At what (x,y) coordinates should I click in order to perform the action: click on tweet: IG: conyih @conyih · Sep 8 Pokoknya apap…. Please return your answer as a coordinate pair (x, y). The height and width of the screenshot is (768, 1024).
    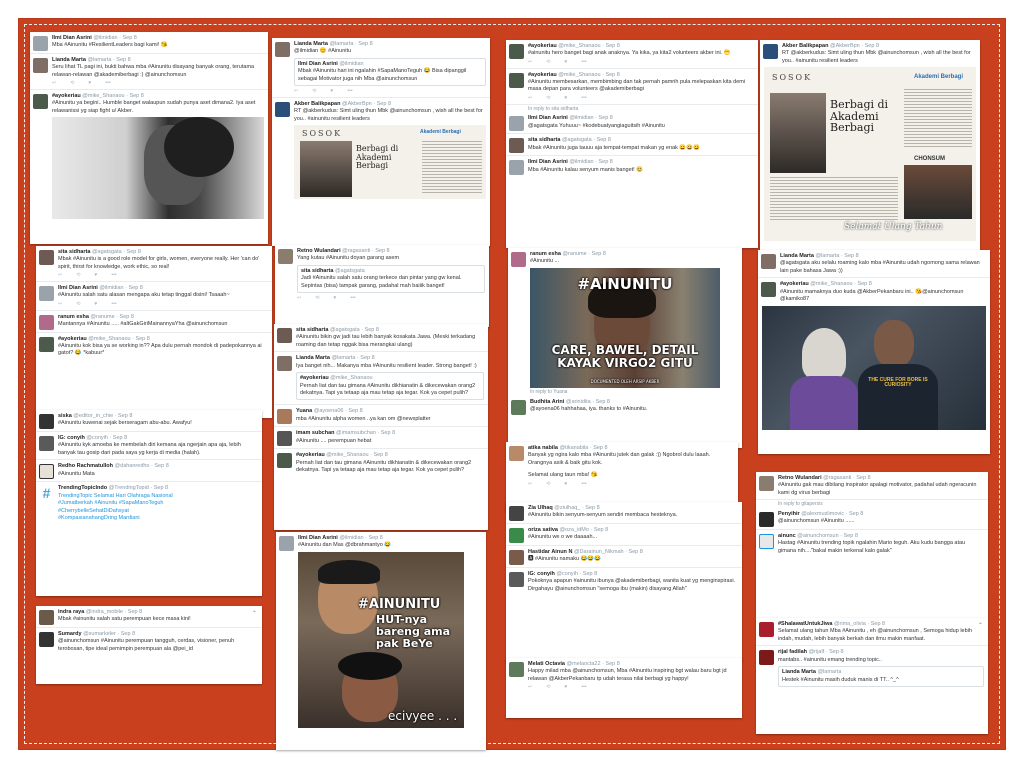
    Looking at the image, I should click on (624, 581).